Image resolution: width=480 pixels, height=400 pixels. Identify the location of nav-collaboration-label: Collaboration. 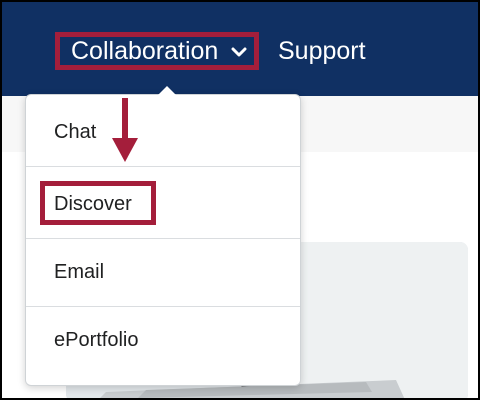
(145, 51).